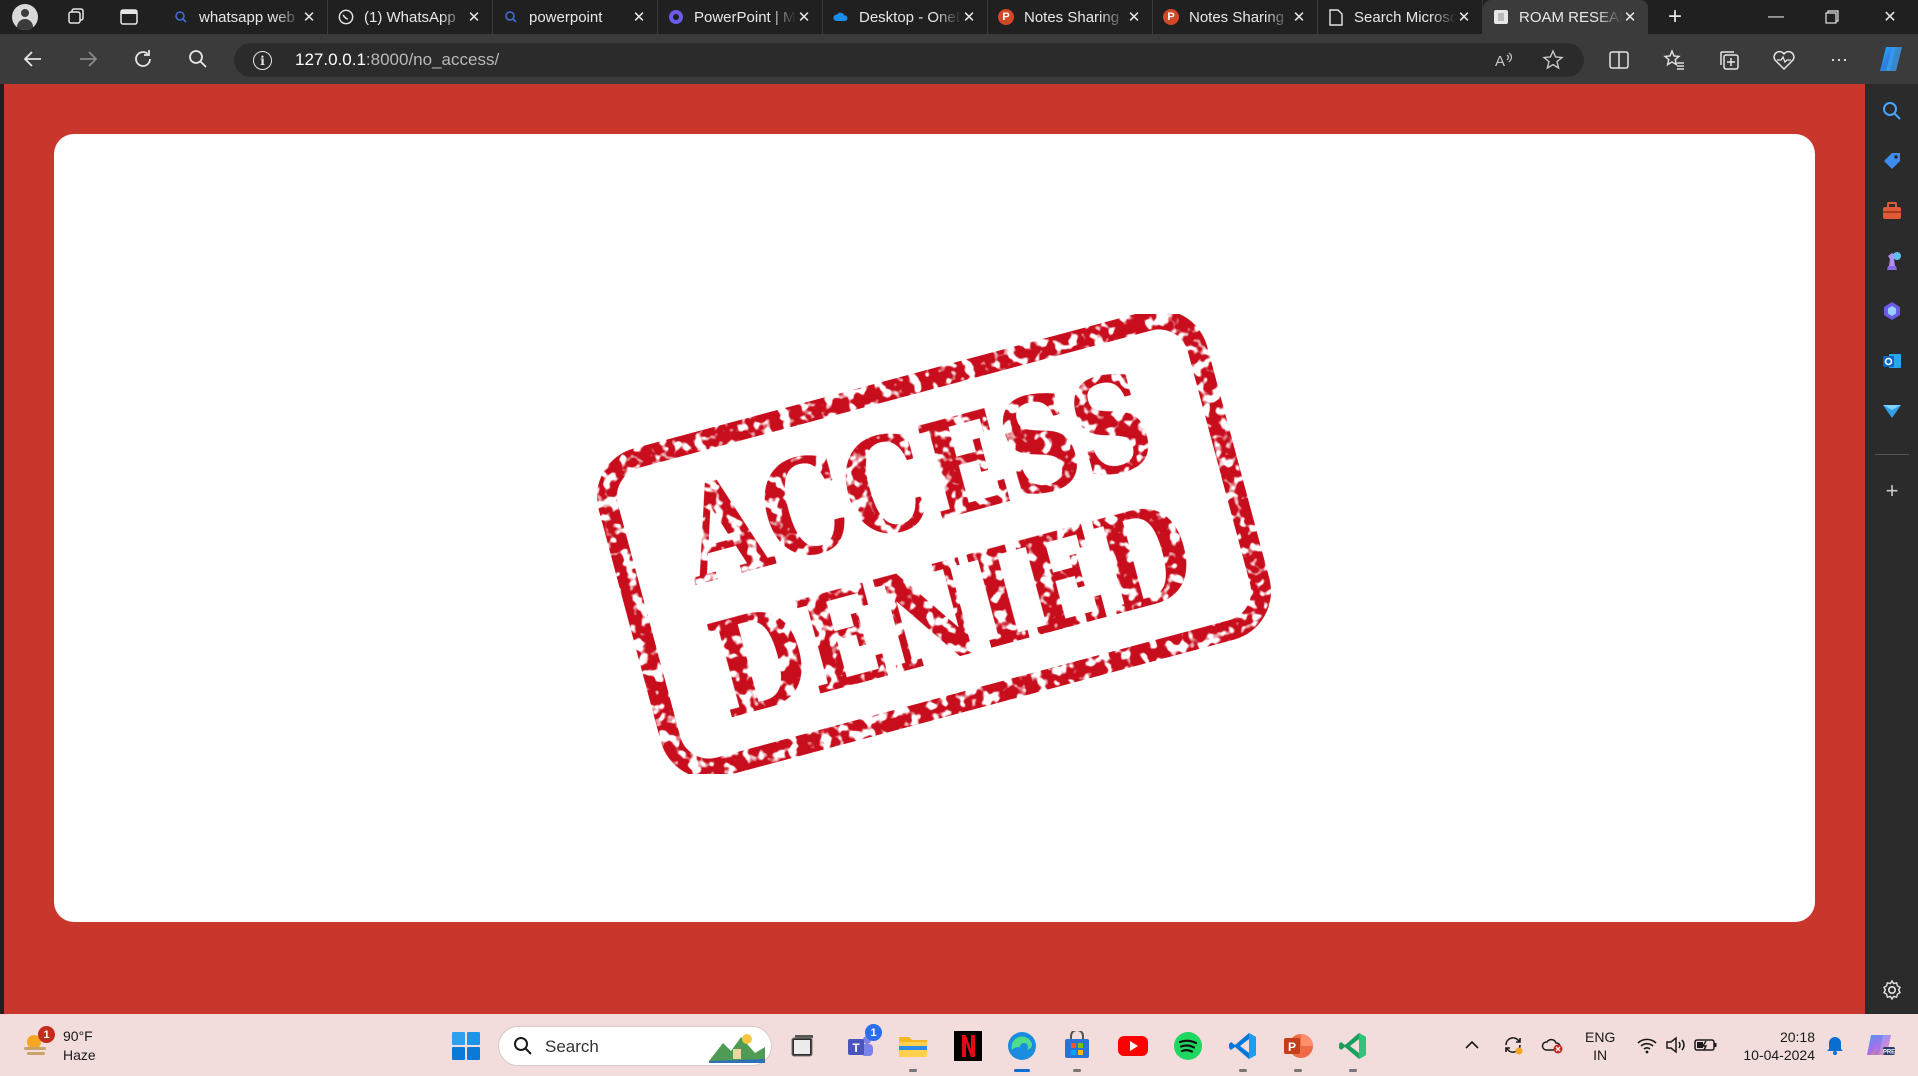 Image resolution: width=1918 pixels, height=1076 pixels. I want to click on region-code: IN, so click(1600, 1055).